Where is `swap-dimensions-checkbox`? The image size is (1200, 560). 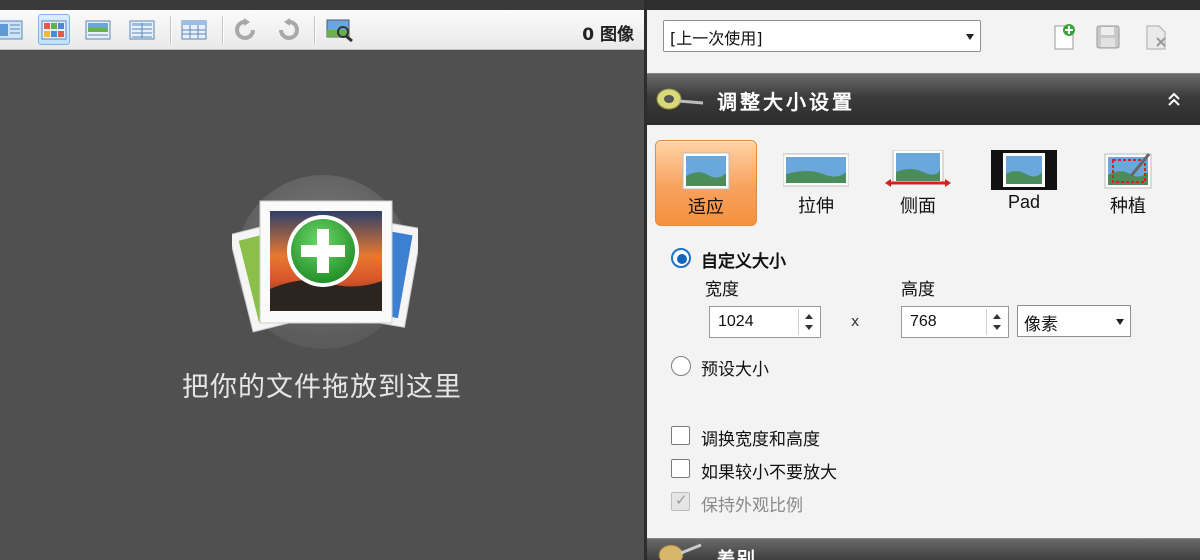
swap-dimensions-checkbox is located at coordinates (680, 435).